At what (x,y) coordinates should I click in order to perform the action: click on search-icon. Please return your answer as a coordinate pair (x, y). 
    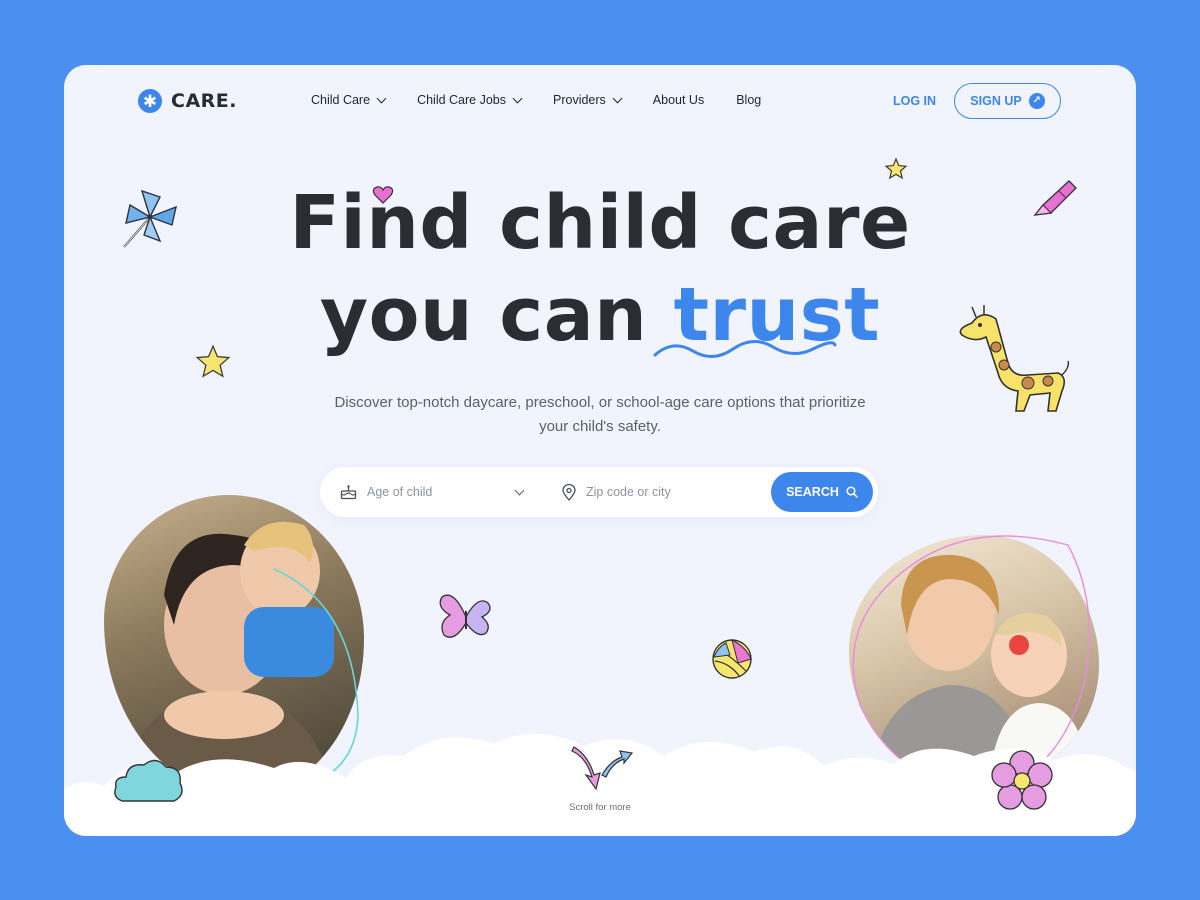
    Looking at the image, I should click on (852, 492).